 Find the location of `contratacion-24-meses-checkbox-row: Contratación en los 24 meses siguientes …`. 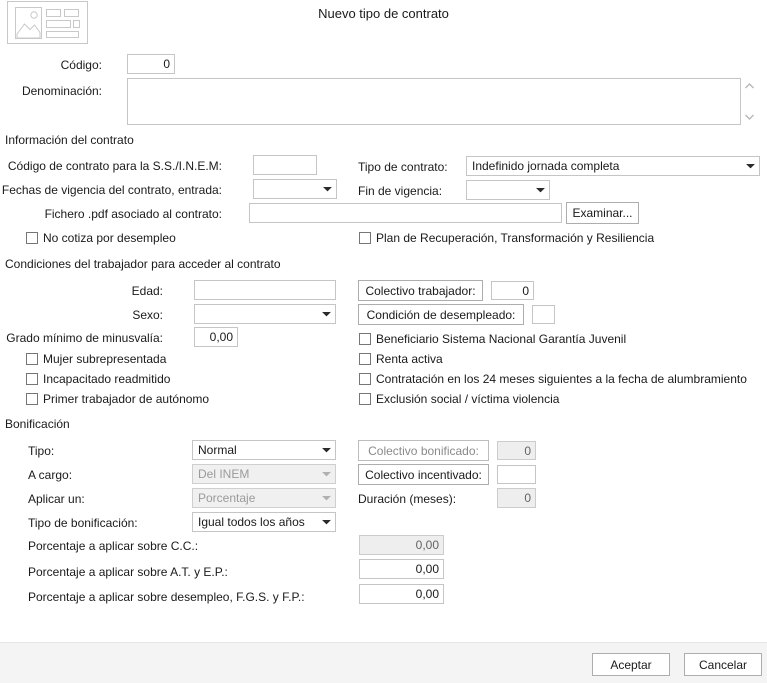

contratacion-24-meses-checkbox-row: Contratación en los 24 meses siguientes … is located at coordinates (553, 379).